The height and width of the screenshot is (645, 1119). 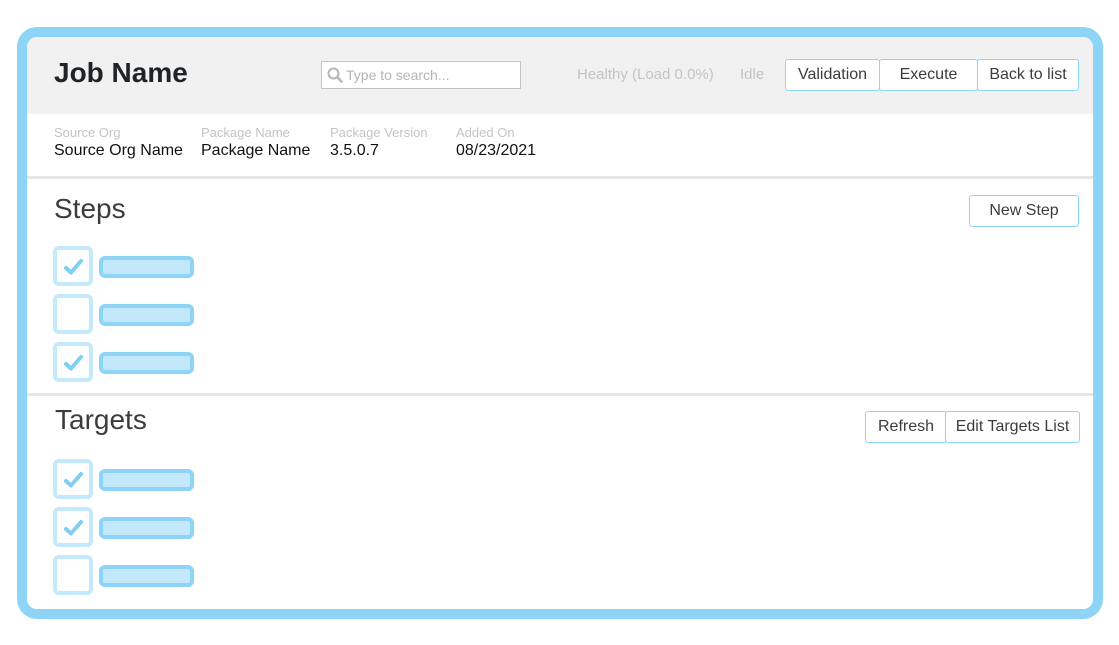 What do you see at coordinates (928, 75) in the screenshot?
I see `execute-button: Execute` at bounding box center [928, 75].